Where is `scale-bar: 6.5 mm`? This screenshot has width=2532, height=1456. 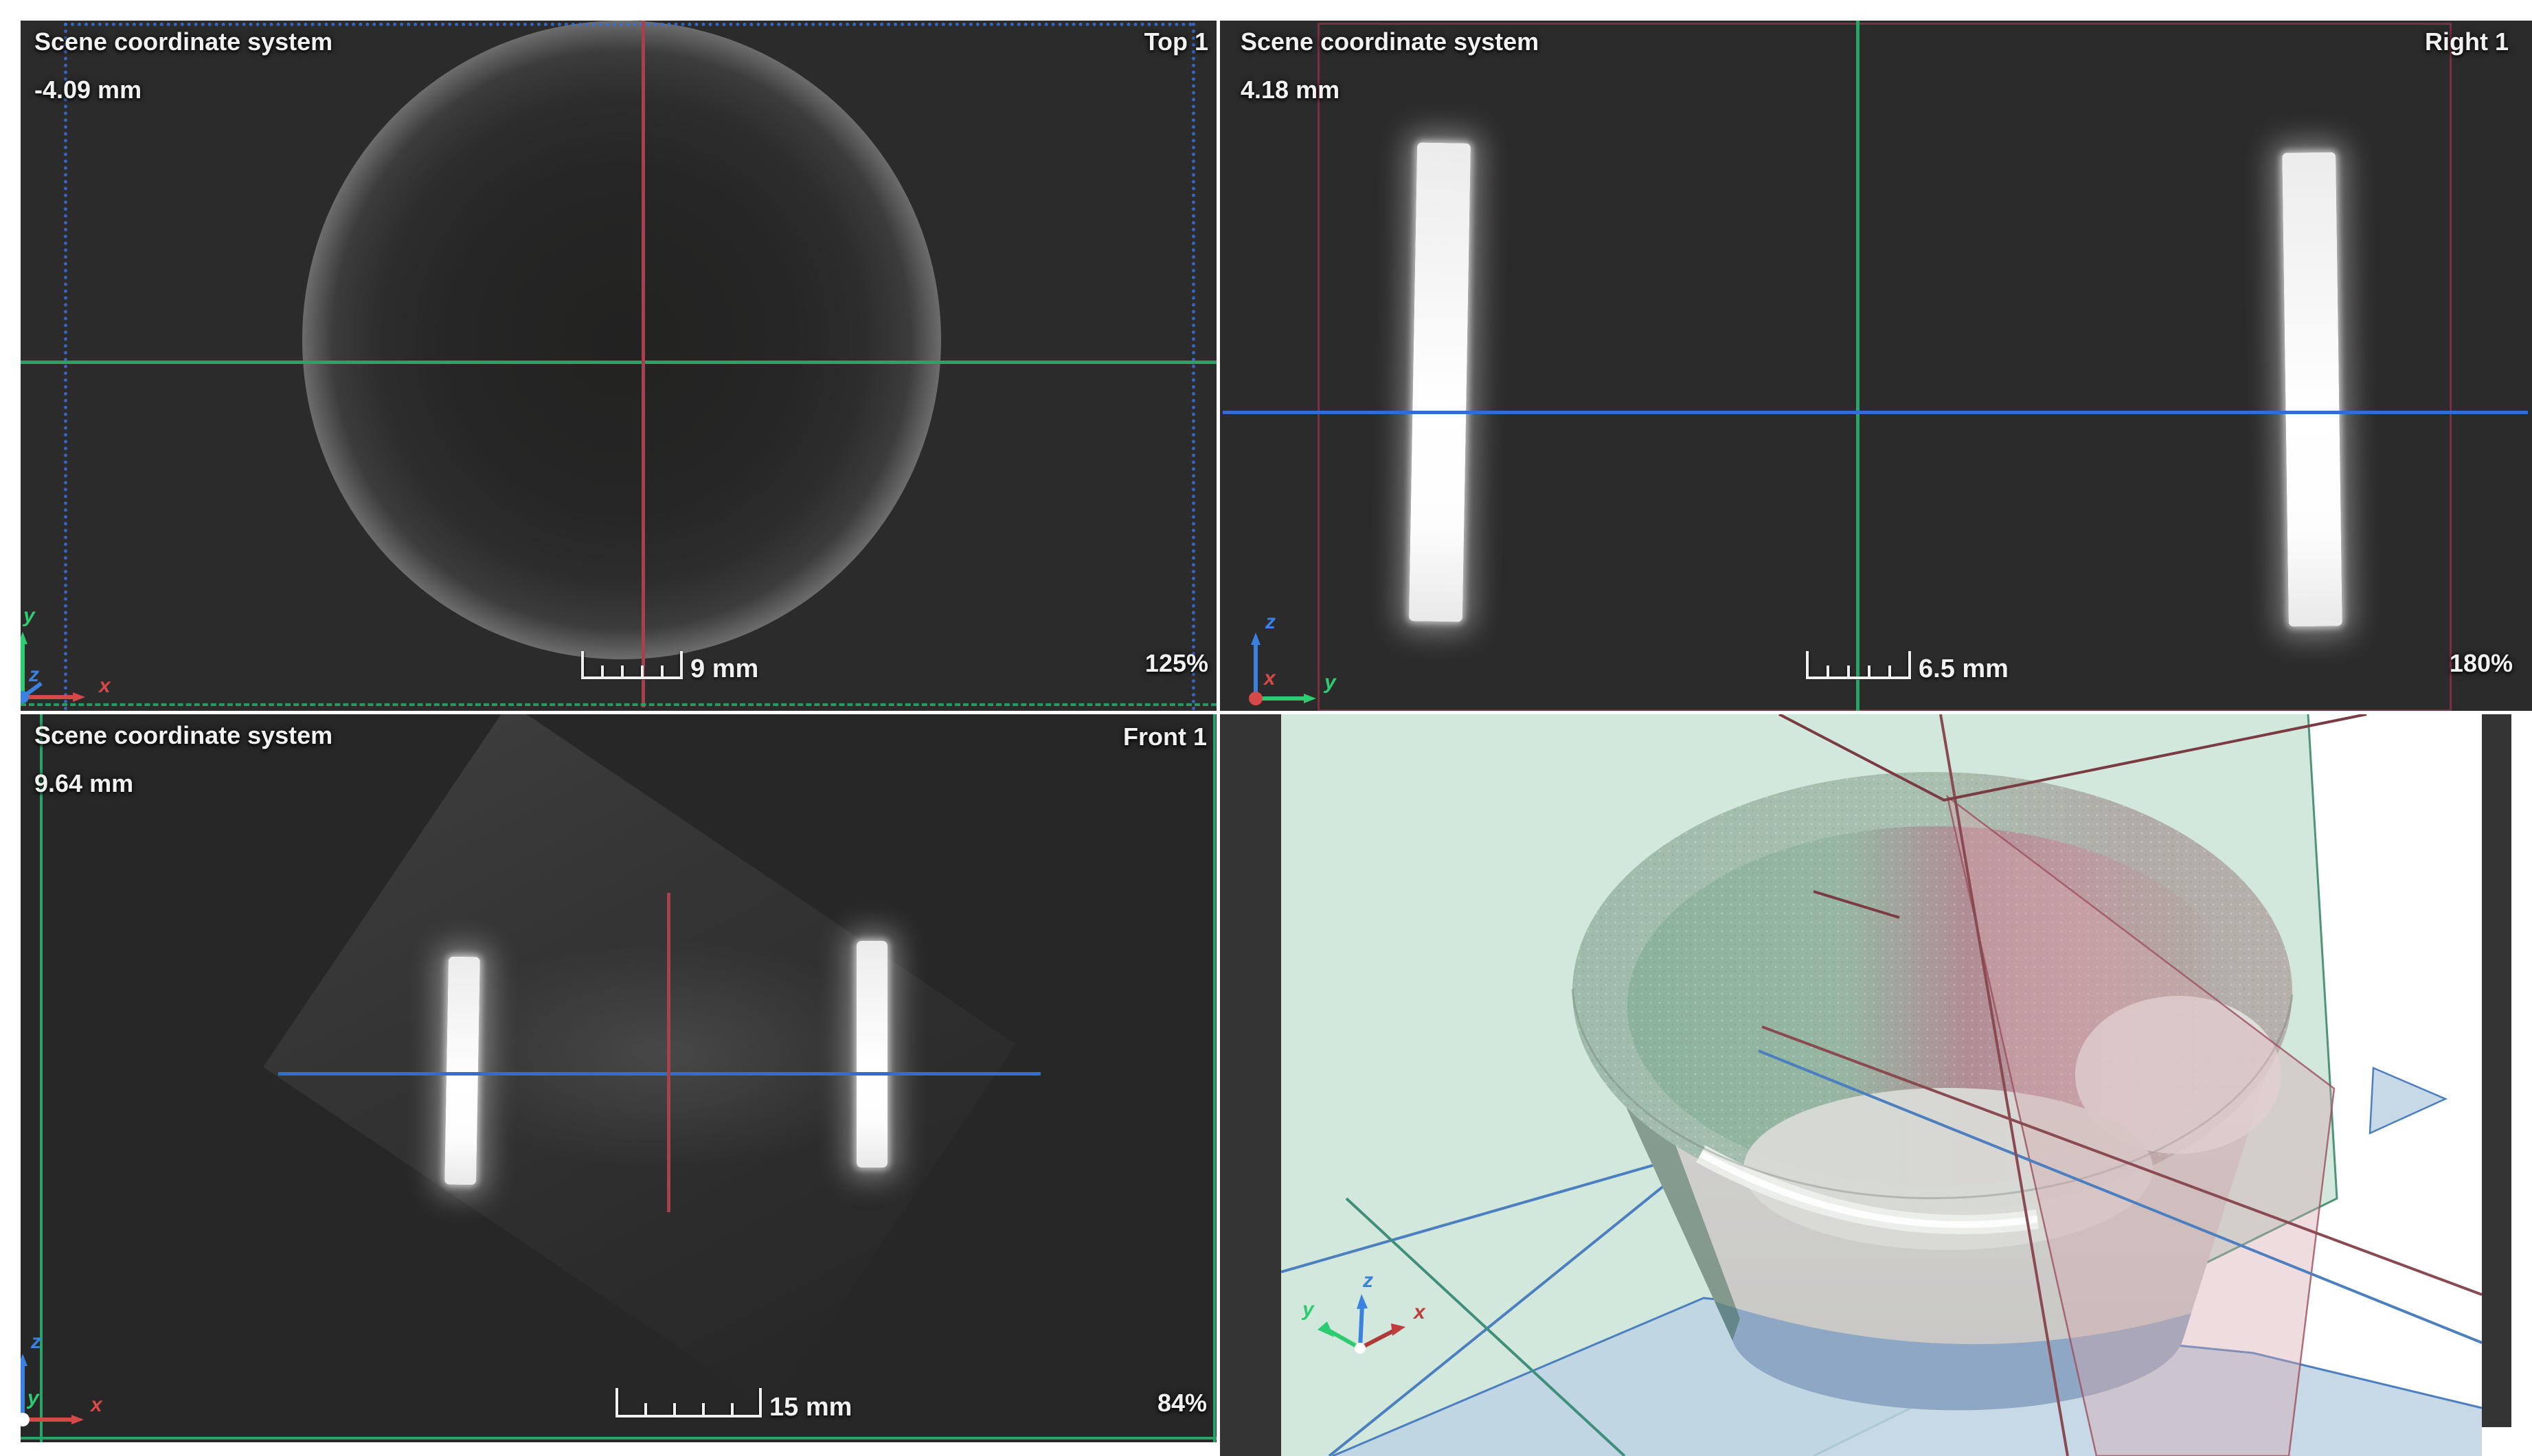 scale-bar: 6.5 mm is located at coordinates (1907, 665).